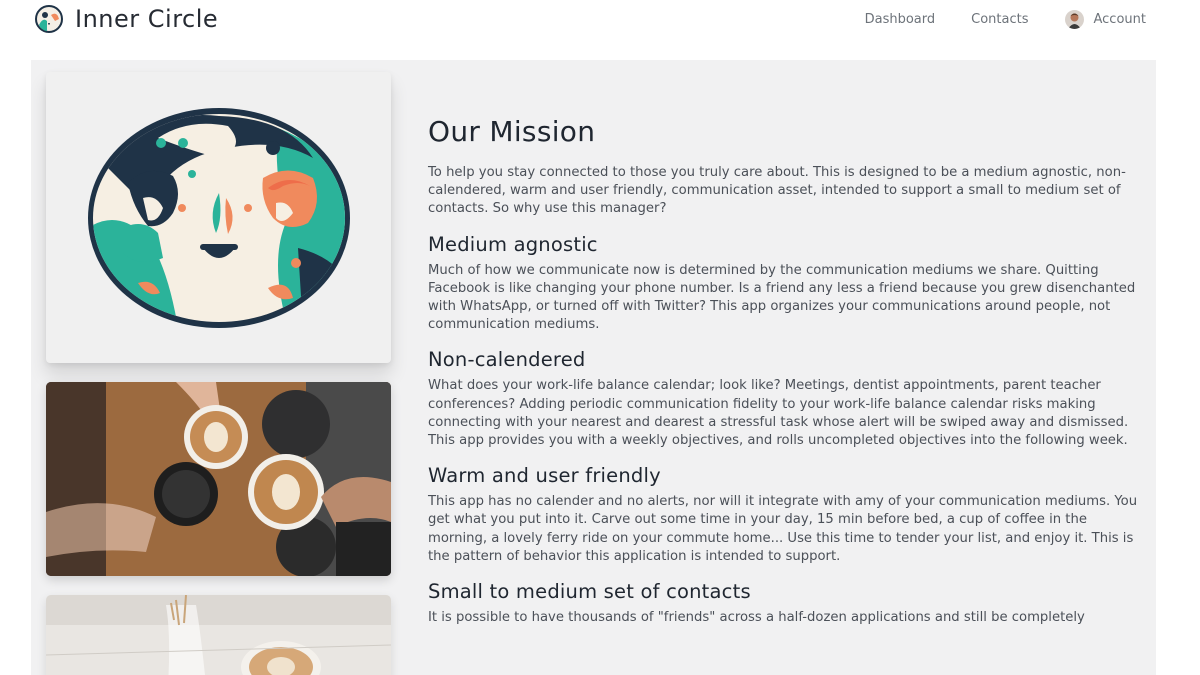  Describe the element at coordinates (900, 19) in the screenshot. I see `nav-dashboard-link: Dashboard` at that location.